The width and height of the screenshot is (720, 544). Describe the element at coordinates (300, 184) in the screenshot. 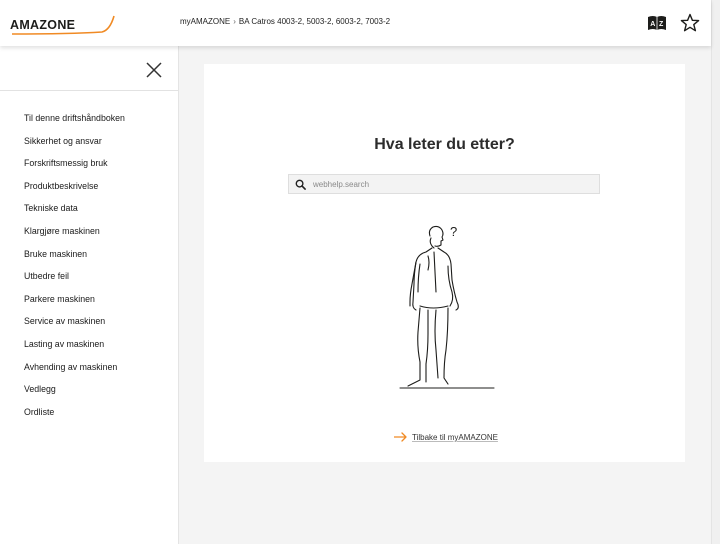

I see `search-icon` at that location.